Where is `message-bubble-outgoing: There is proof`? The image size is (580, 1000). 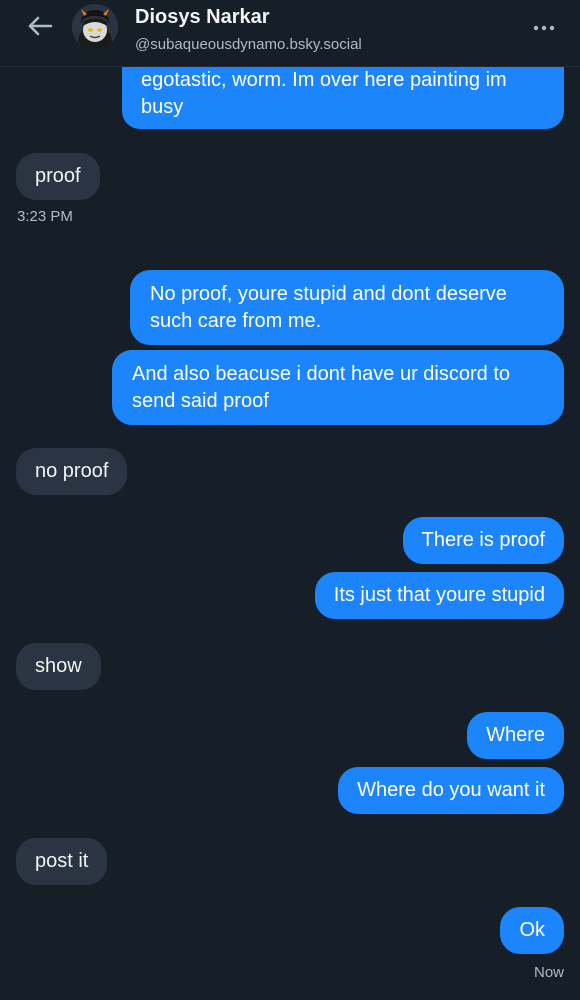 message-bubble-outgoing: There is proof is located at coordinates (483, 540).